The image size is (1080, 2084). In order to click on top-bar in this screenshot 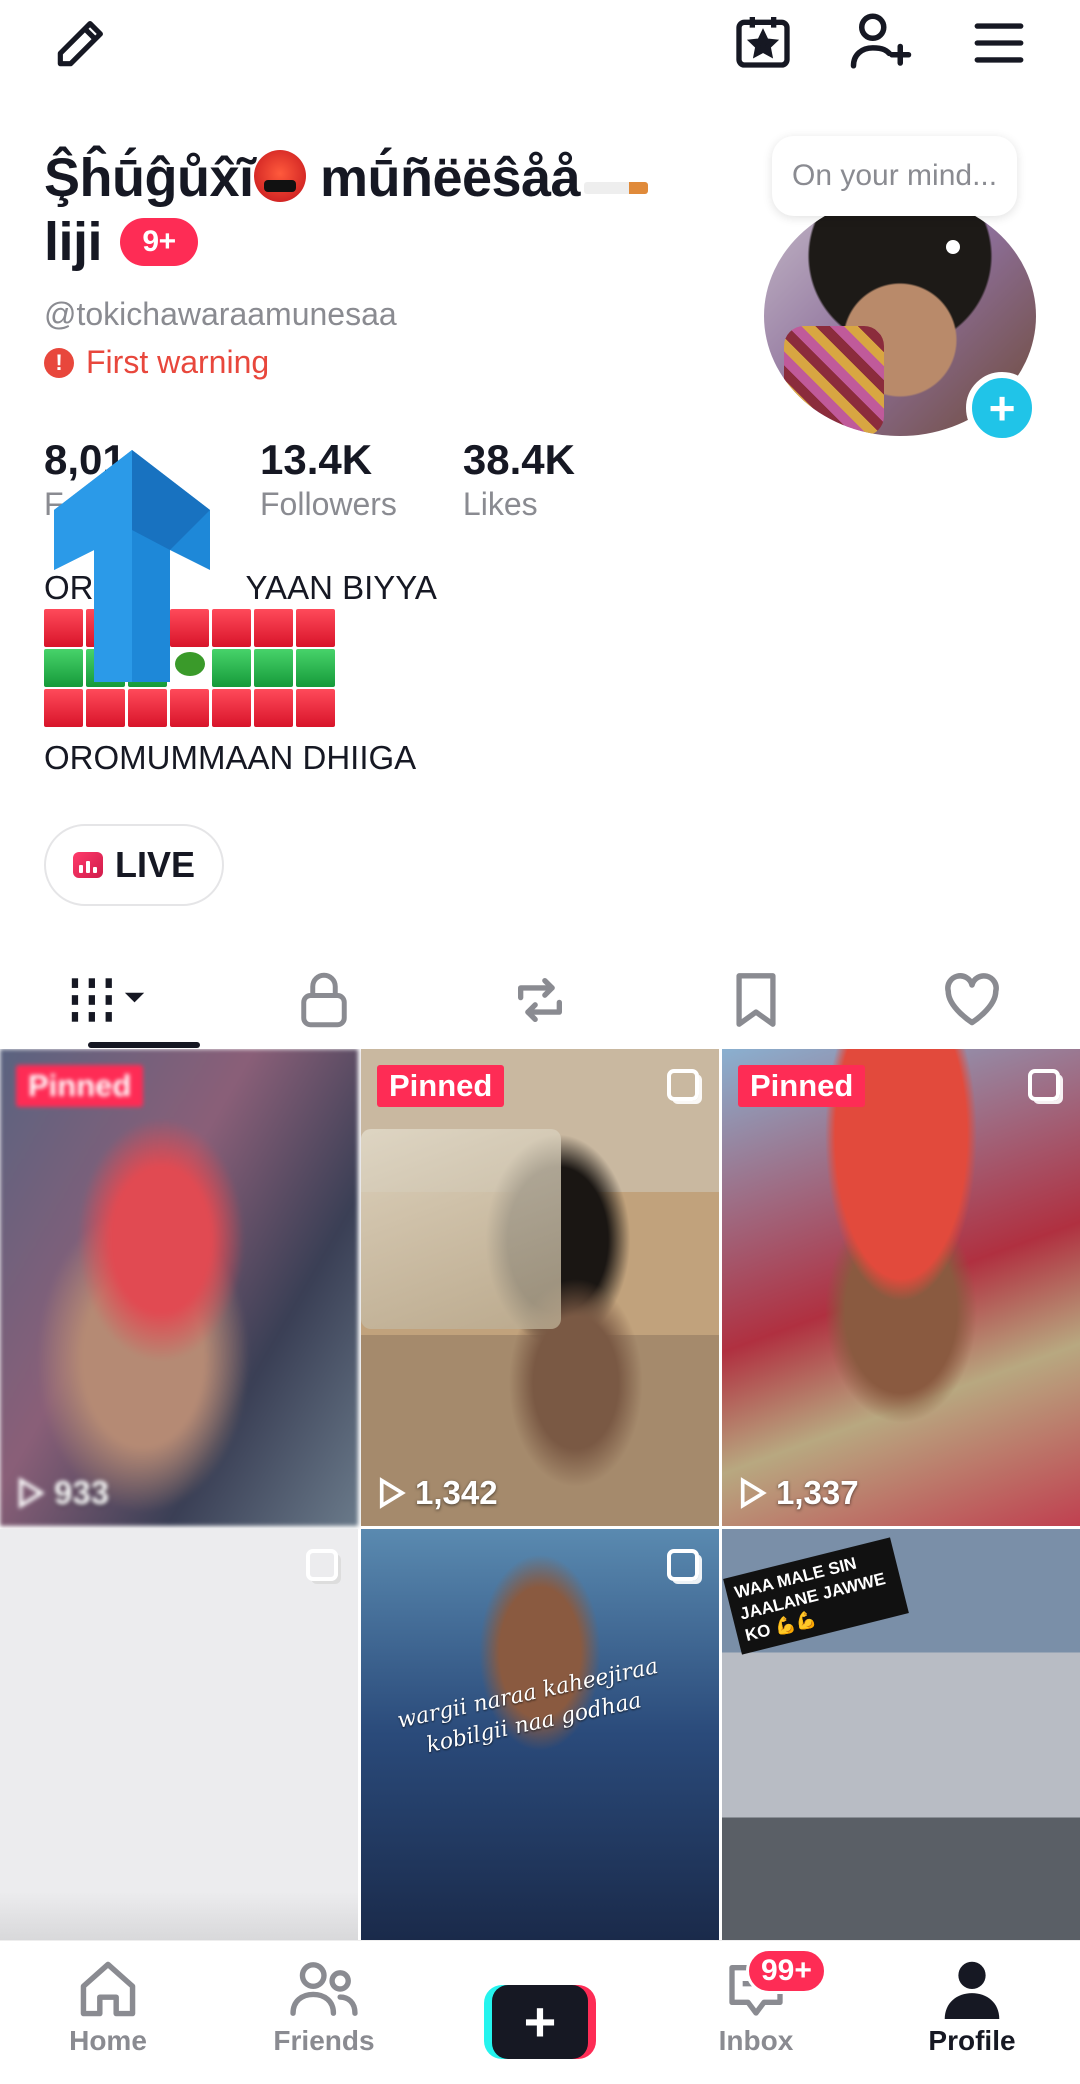, I will do `click(540, 40)`.